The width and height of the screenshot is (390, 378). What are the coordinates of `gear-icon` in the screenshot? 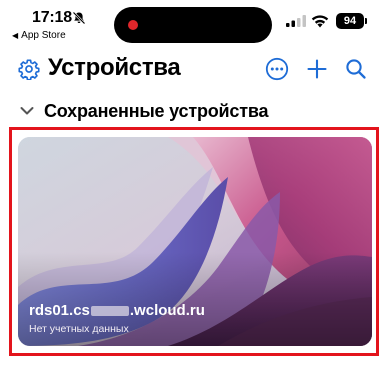 It's located at (29, 69).